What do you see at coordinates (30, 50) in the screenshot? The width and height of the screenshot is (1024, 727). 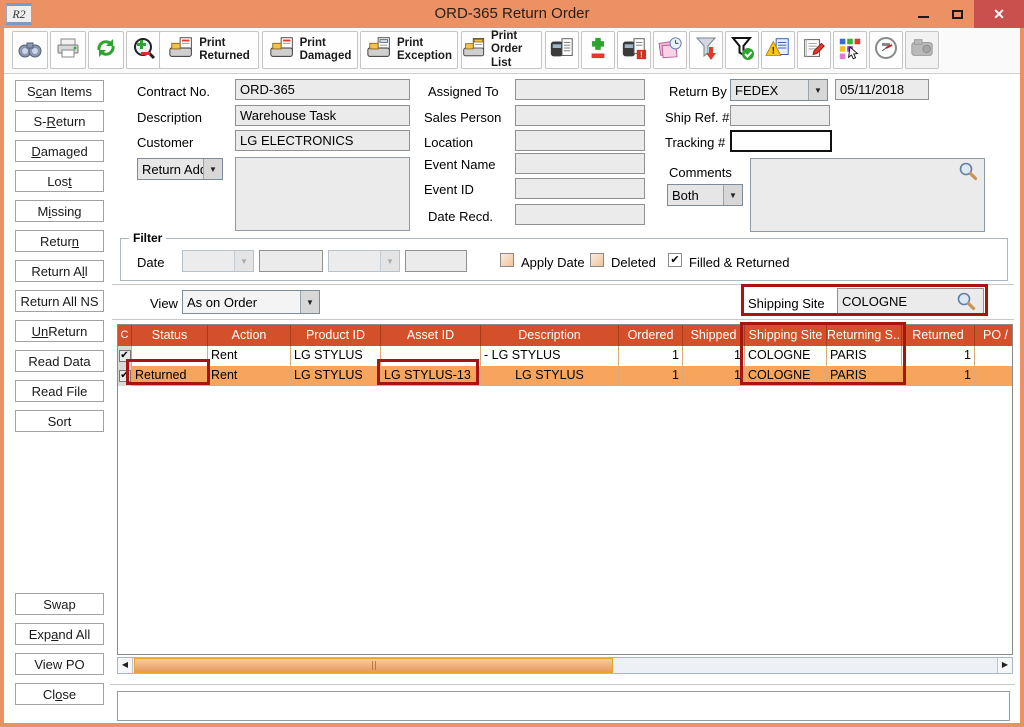 I see `find-button` at bounding box center [30, 50].